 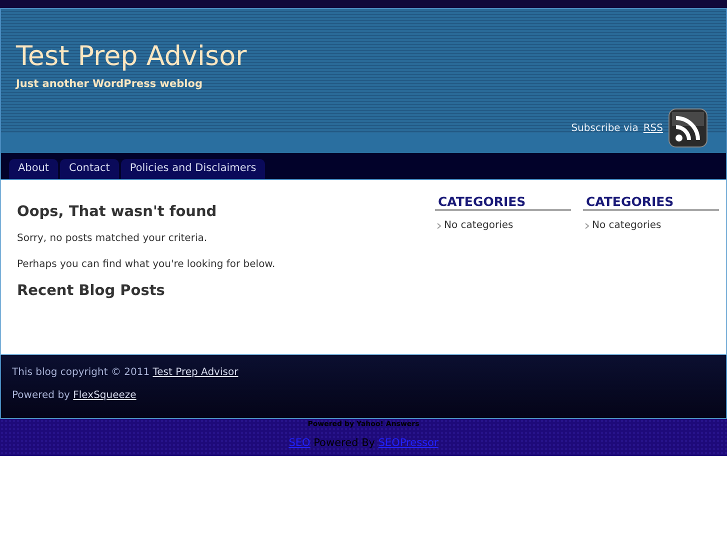 What do you see at coordinates (112, 239) in the screenshot?
I see `paragraph: Sorry, no posts matched your criteria.` at bounding box center [112, 239].